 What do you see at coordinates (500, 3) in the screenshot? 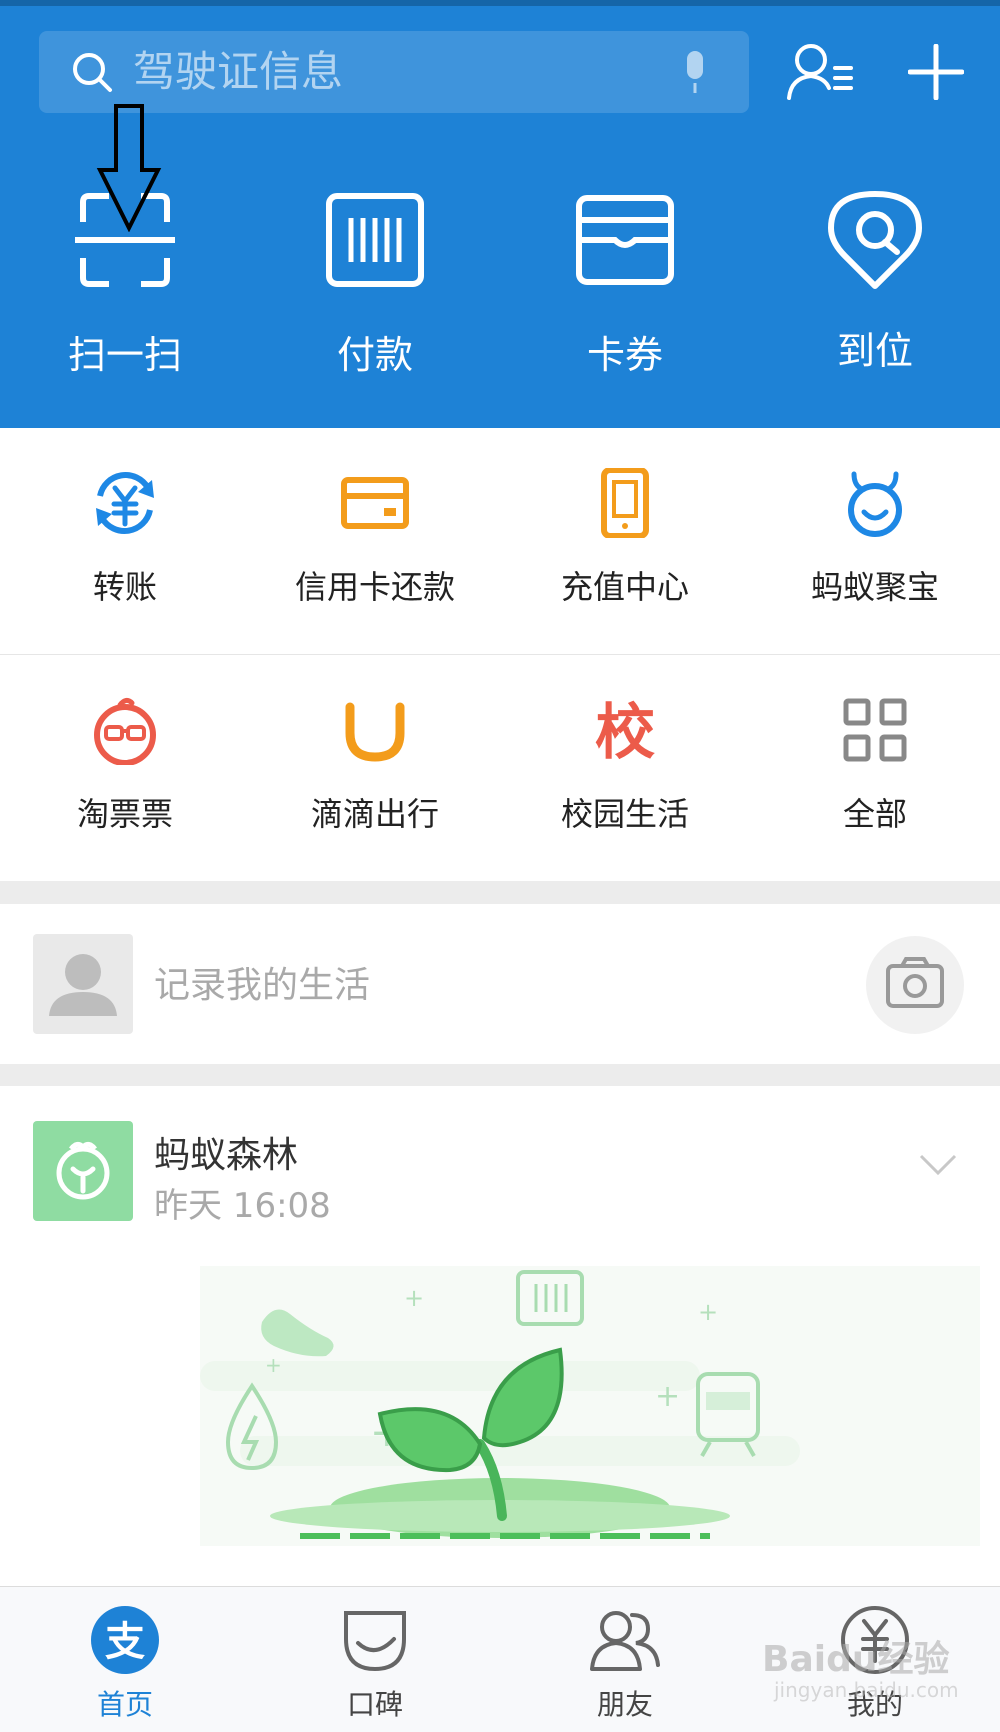
I see `status-bar-edge` at bounding box center [500, 3].